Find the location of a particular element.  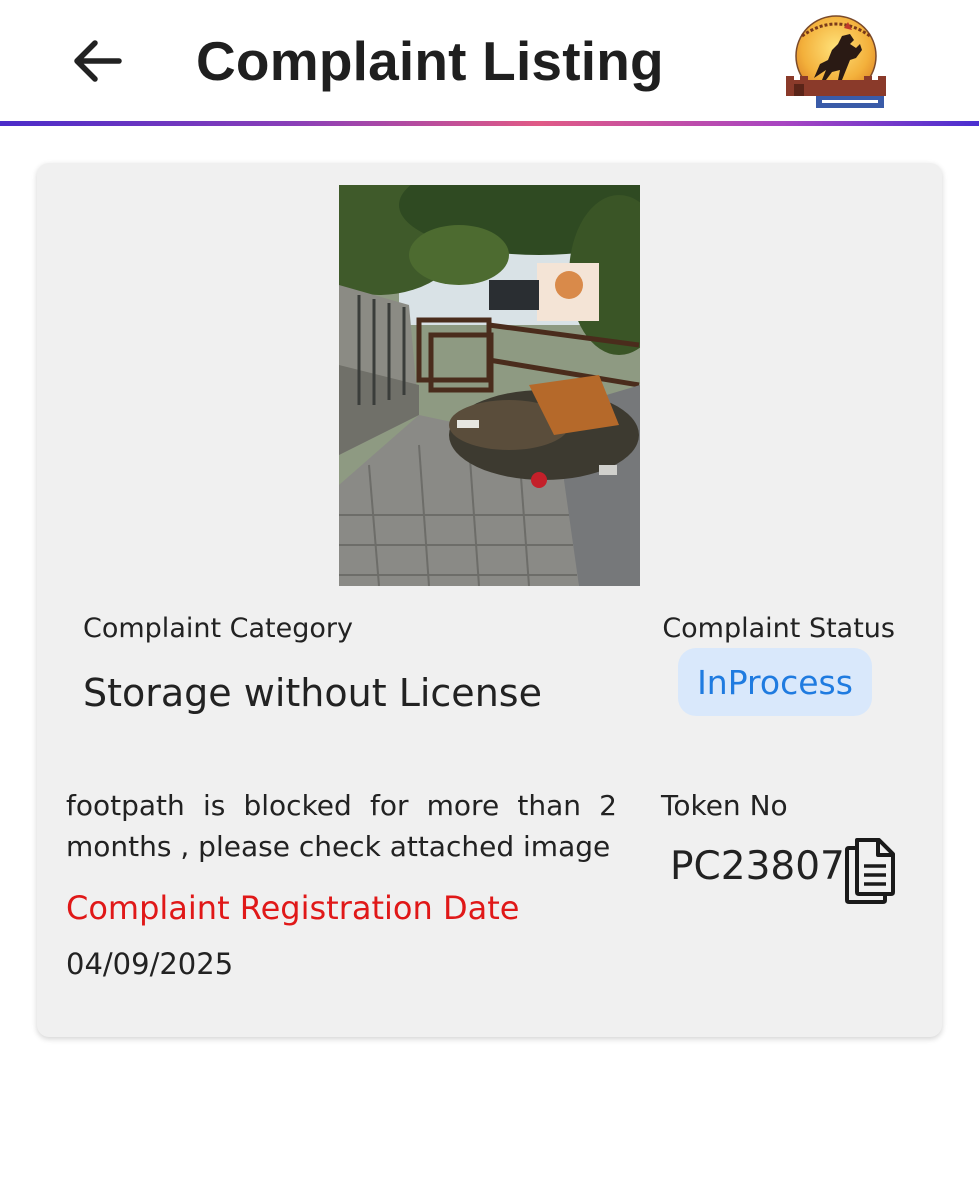

app-header: Complaint Listing is located at coordinates (489, 63).